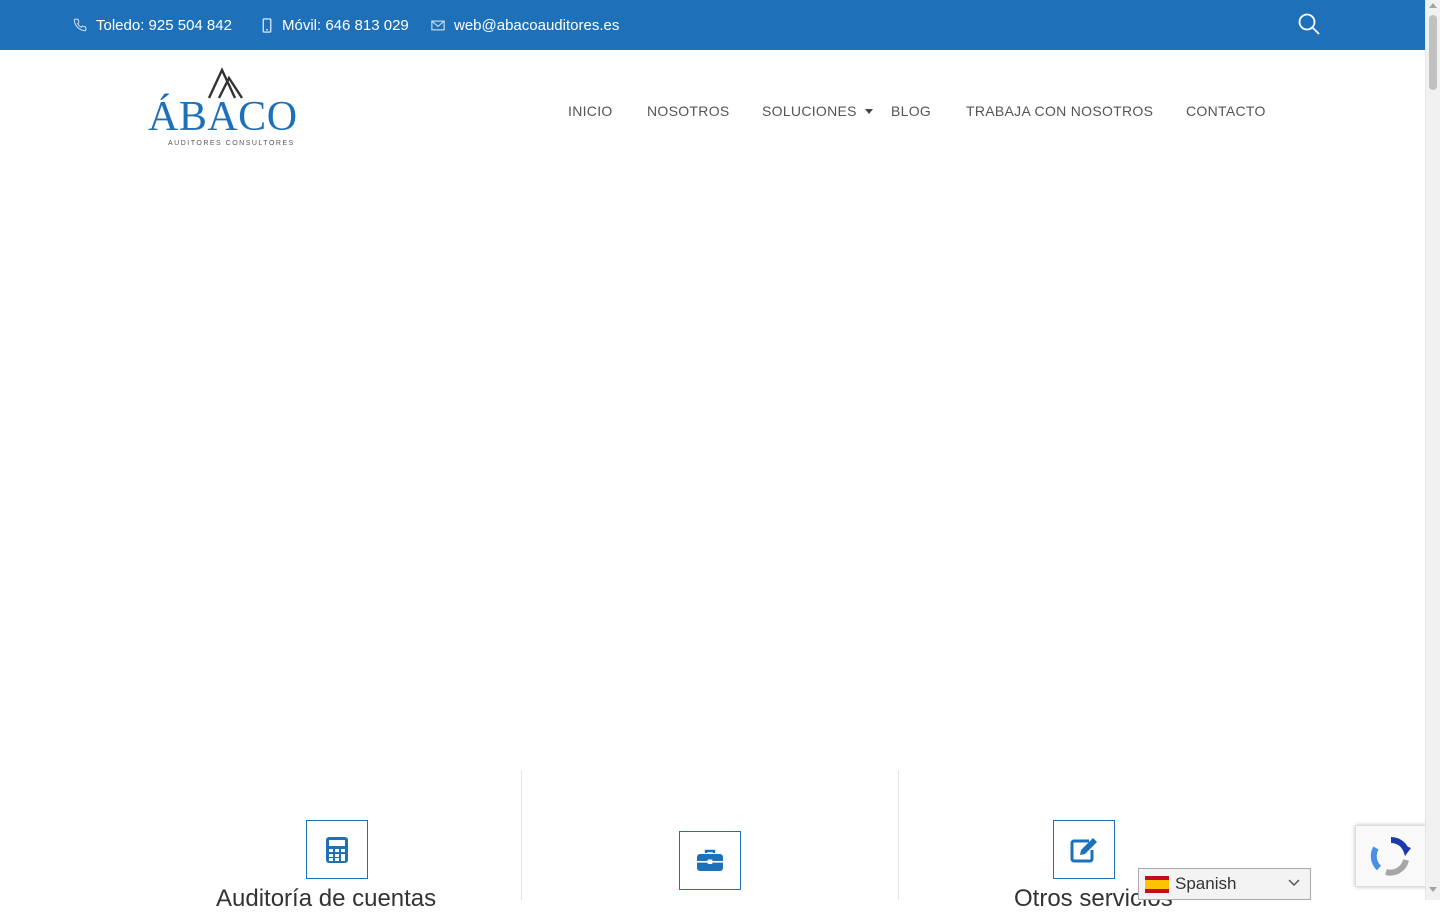 Image resolution: width=1440 pixels, height=913 pixels. I want to click on recaptcha-badge, so click(1391, 856).